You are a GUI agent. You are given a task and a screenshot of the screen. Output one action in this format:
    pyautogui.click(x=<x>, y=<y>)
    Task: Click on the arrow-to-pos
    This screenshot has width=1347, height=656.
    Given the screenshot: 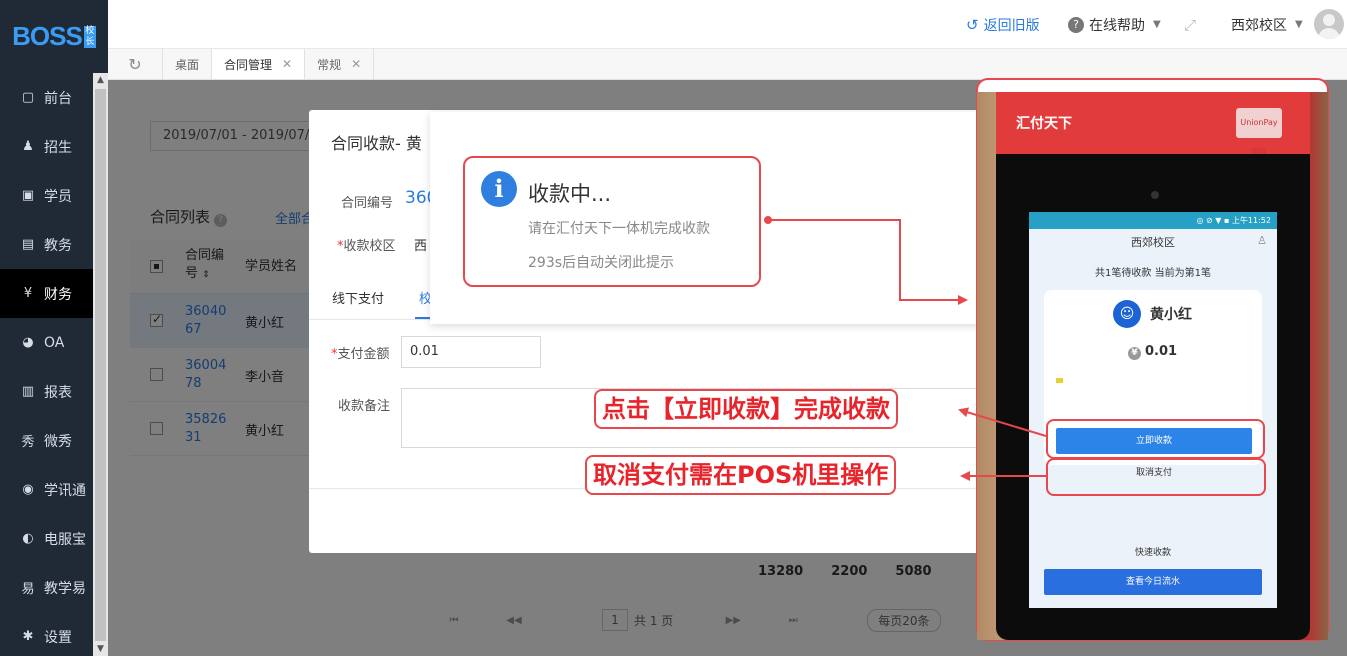 What is the action you would take?
    pyautogui.click(x=868, y=262)
    